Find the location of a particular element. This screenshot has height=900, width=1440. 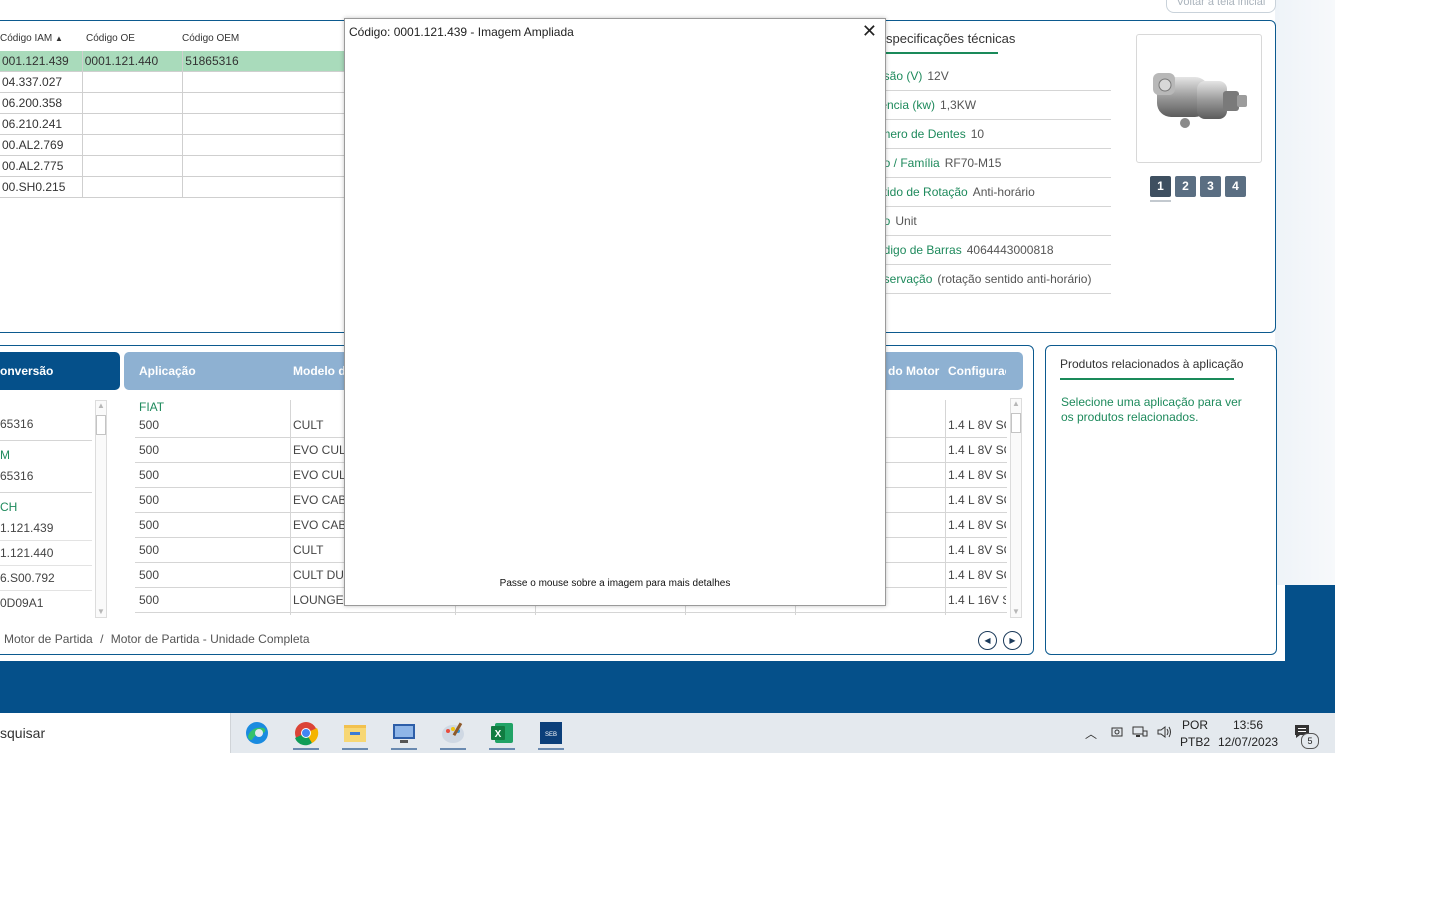

model-cell: EVO CUL is located at coordinates (319, 475).